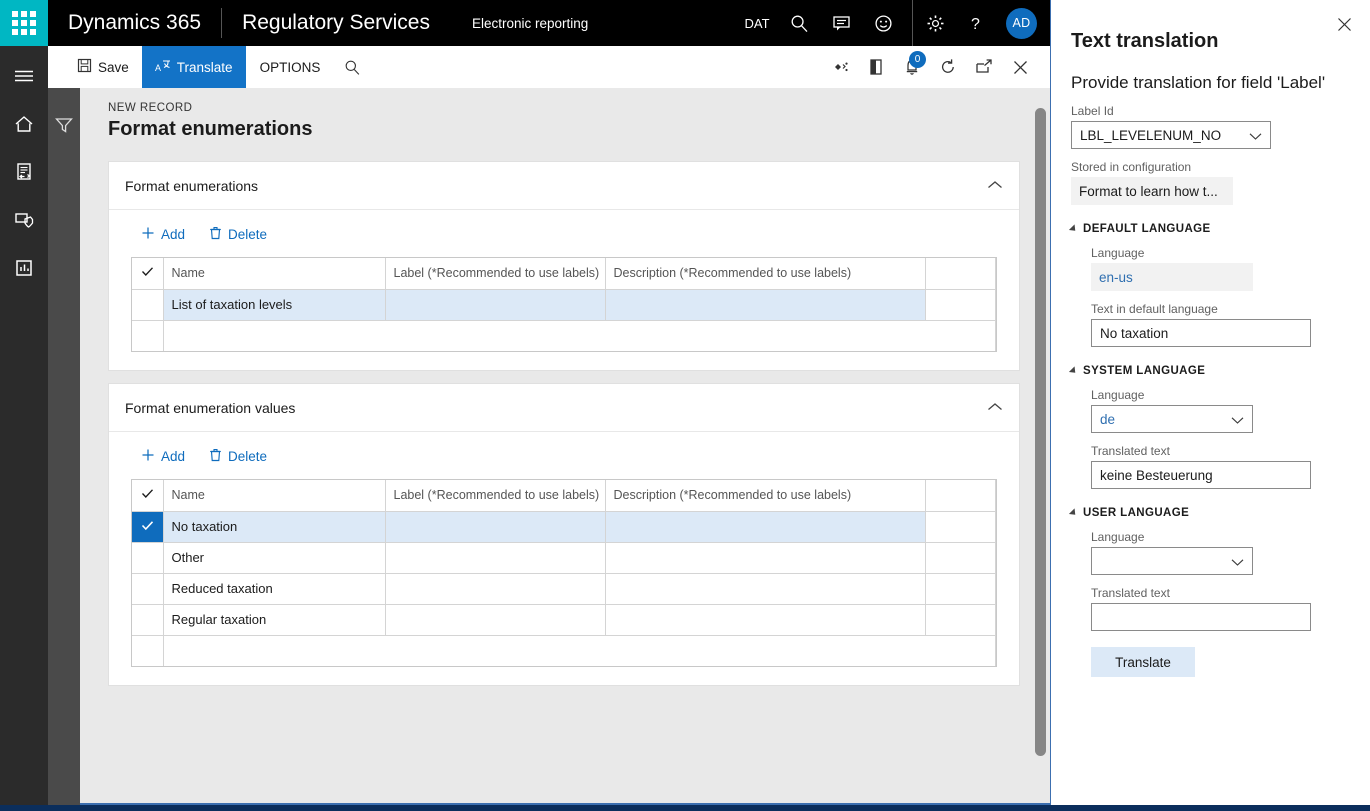  I want to click on options-tab: OPTIONS, so click(290, 67).